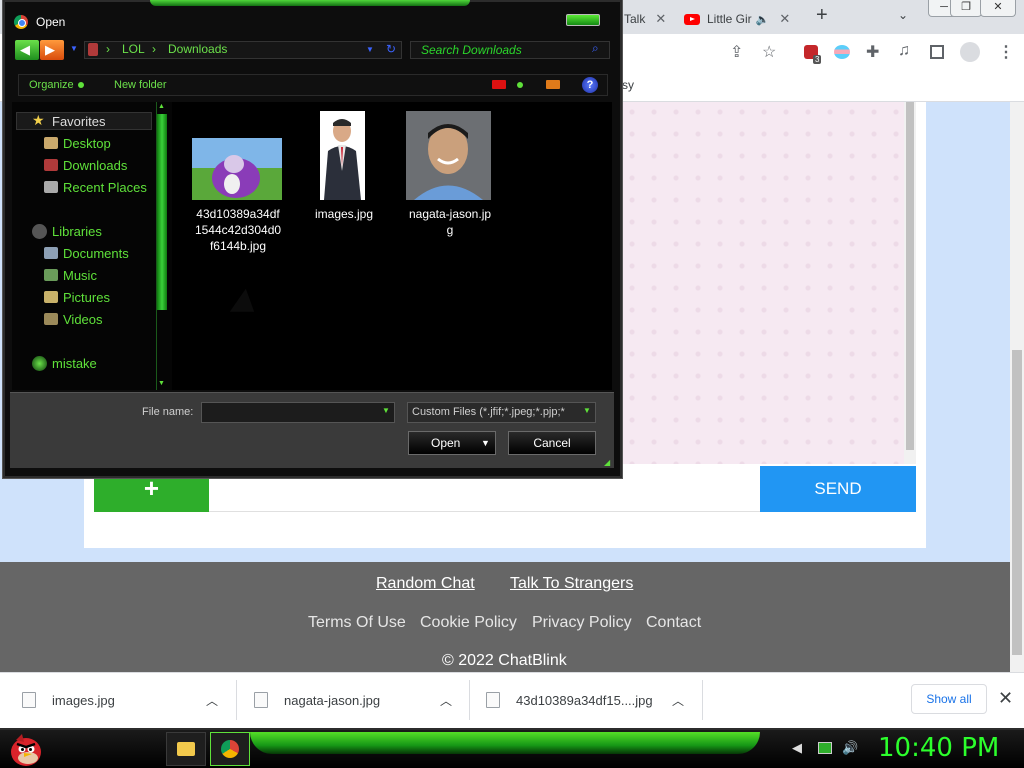 The image size is (1024, 768). I want to click on nav-mistake: mistake, so click(74, 363).